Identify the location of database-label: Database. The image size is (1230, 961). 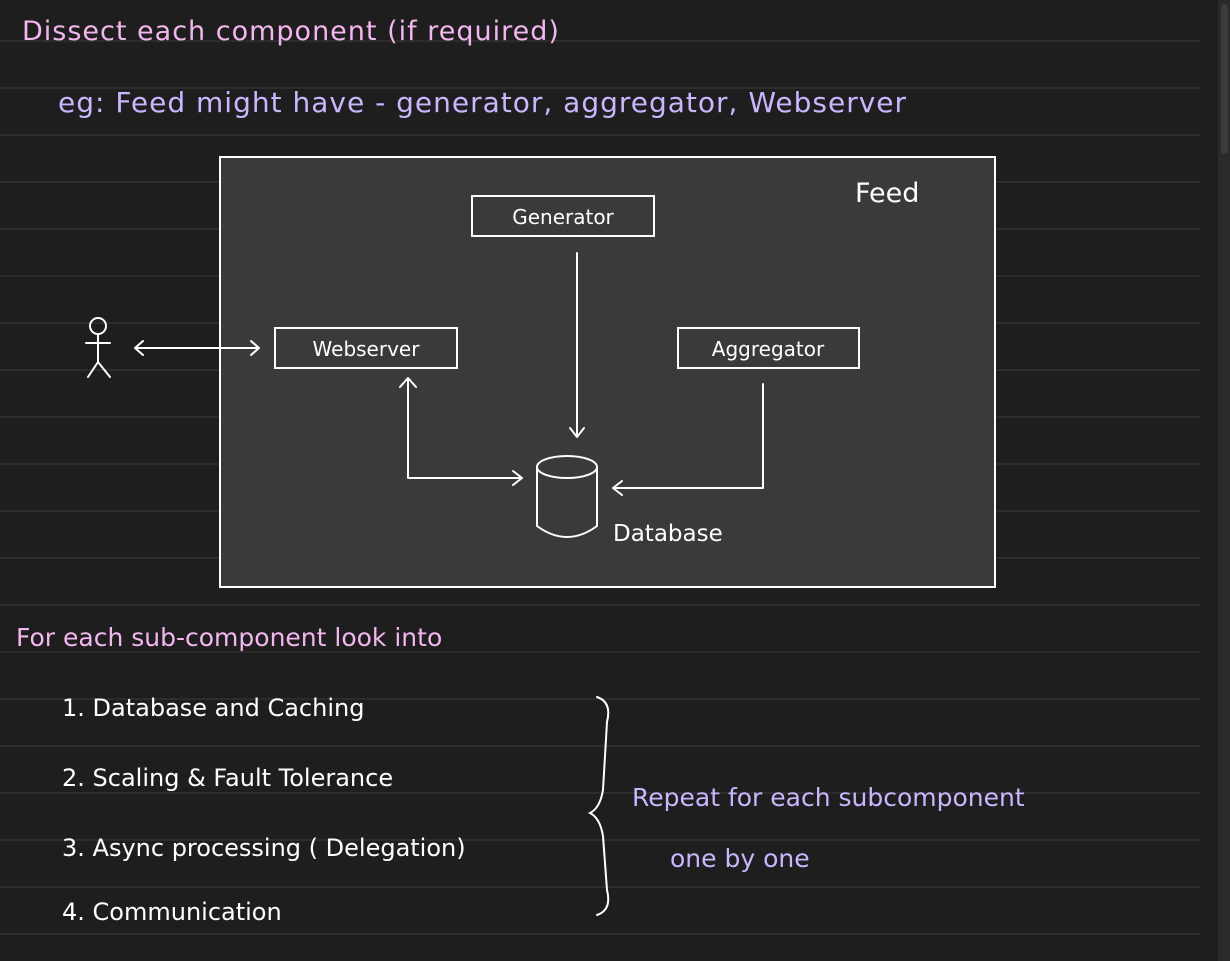
(668, 534).